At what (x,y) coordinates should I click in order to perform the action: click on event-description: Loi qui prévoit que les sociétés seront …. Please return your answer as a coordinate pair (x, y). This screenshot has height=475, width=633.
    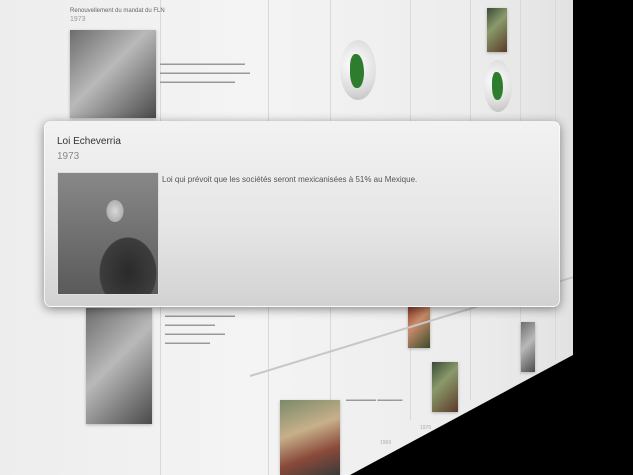
    Looking at the image, I should click on (290, 179).